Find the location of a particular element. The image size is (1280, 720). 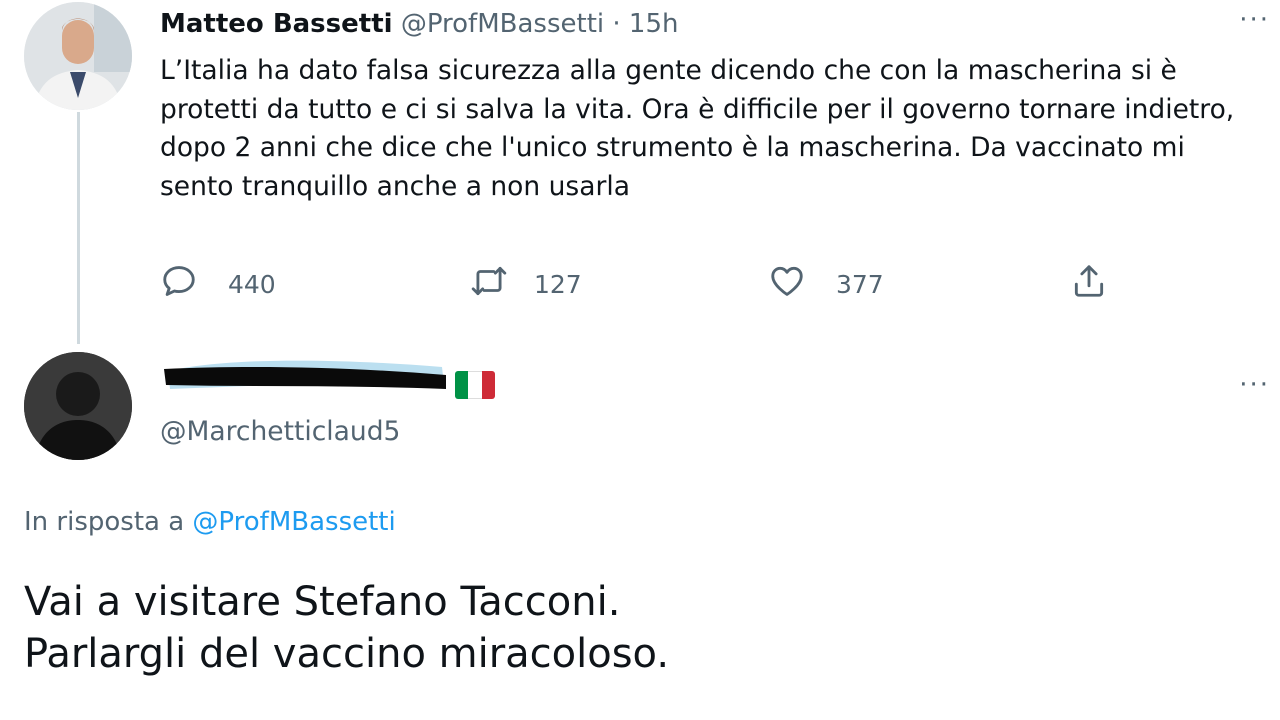

tweet-time: 15h is located at coordinates (654, 24).